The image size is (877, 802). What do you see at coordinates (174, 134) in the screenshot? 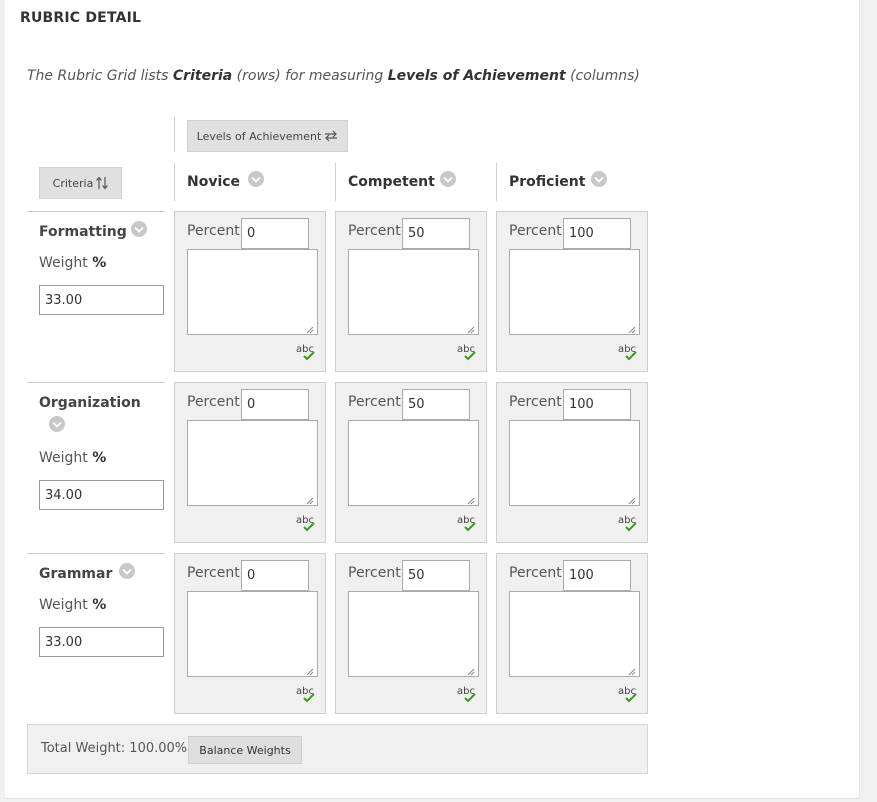
I see `header-divider` at bounding box center [174, 134].